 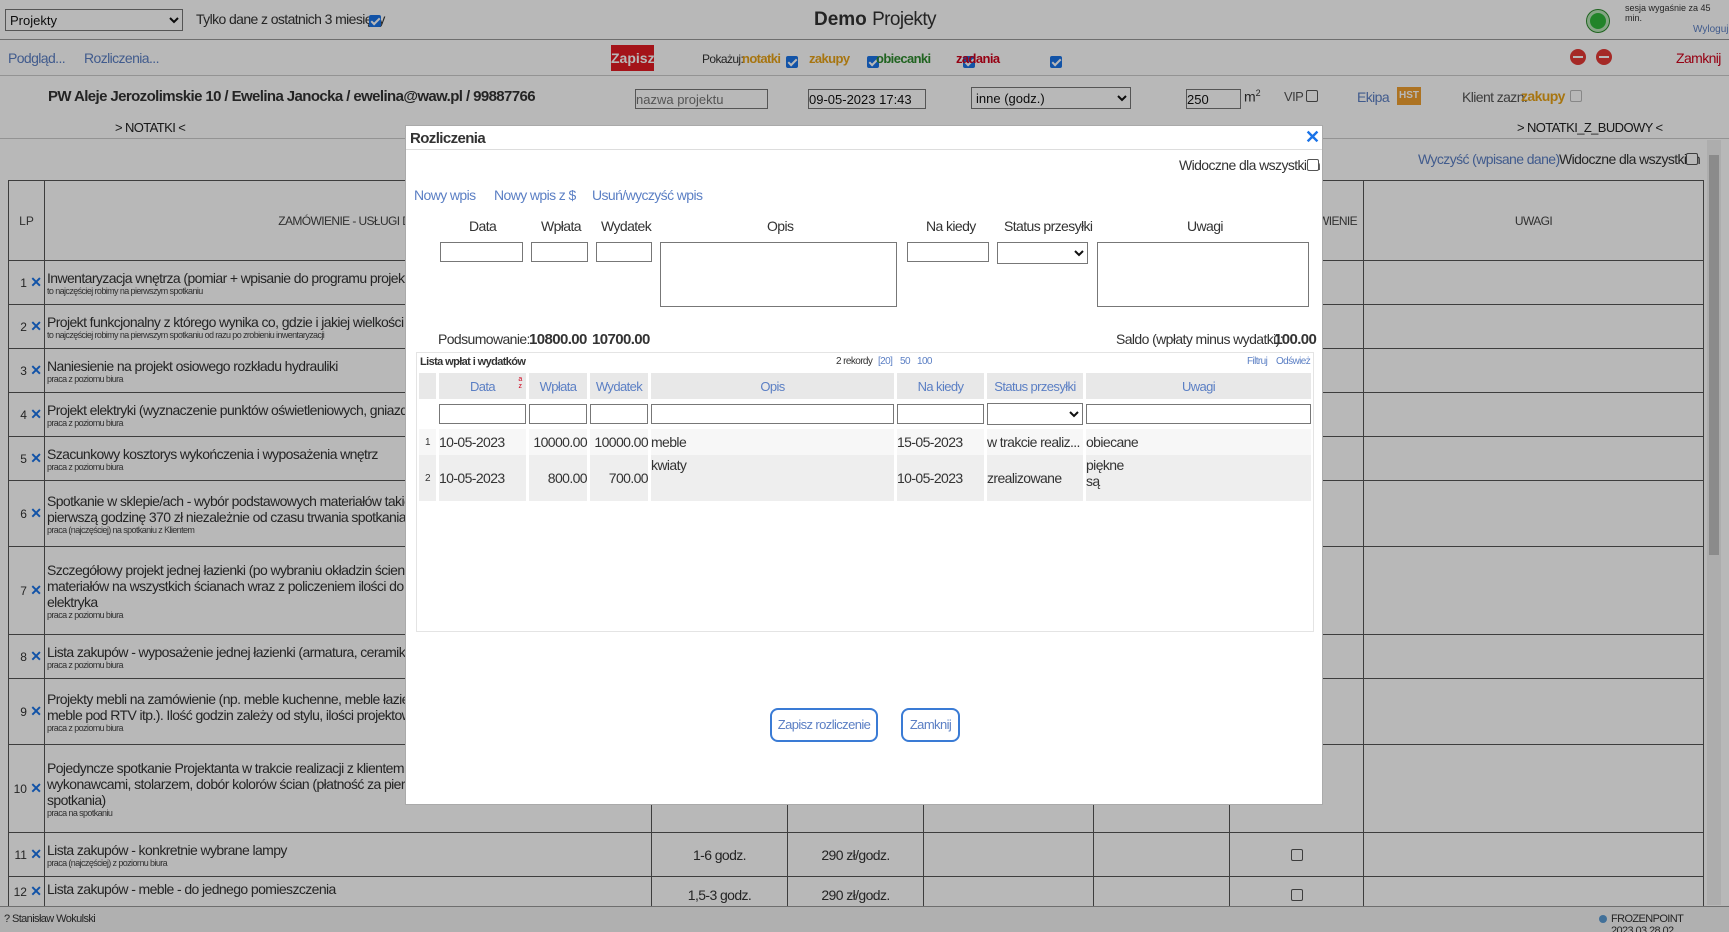 I want to click on new-entry-usd-link: Nowy wpis z $, so click(x=535, y=195).